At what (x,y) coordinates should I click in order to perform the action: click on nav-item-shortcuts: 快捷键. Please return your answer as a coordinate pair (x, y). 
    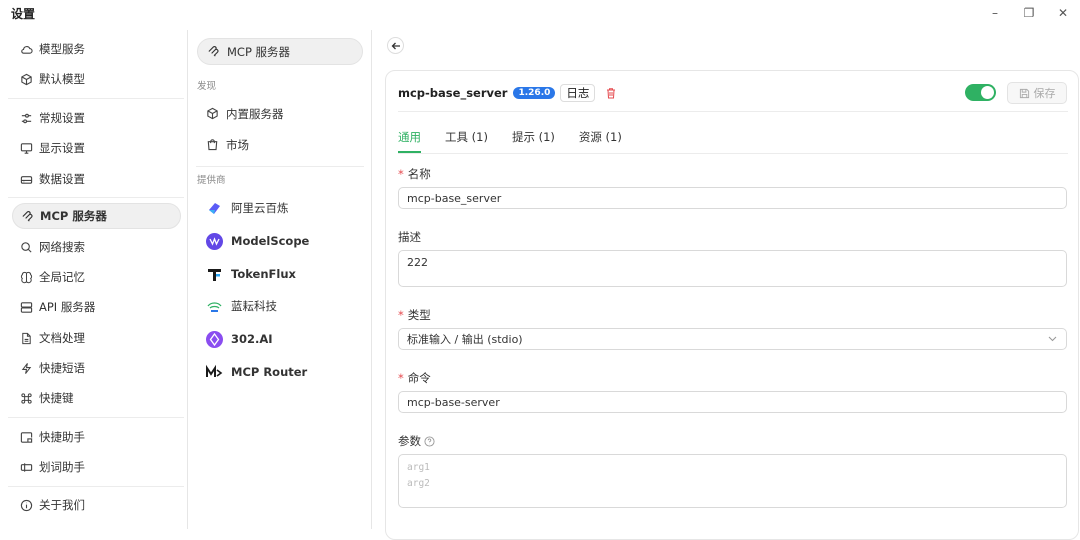
    Looking at the image, I should click on (96, 398).